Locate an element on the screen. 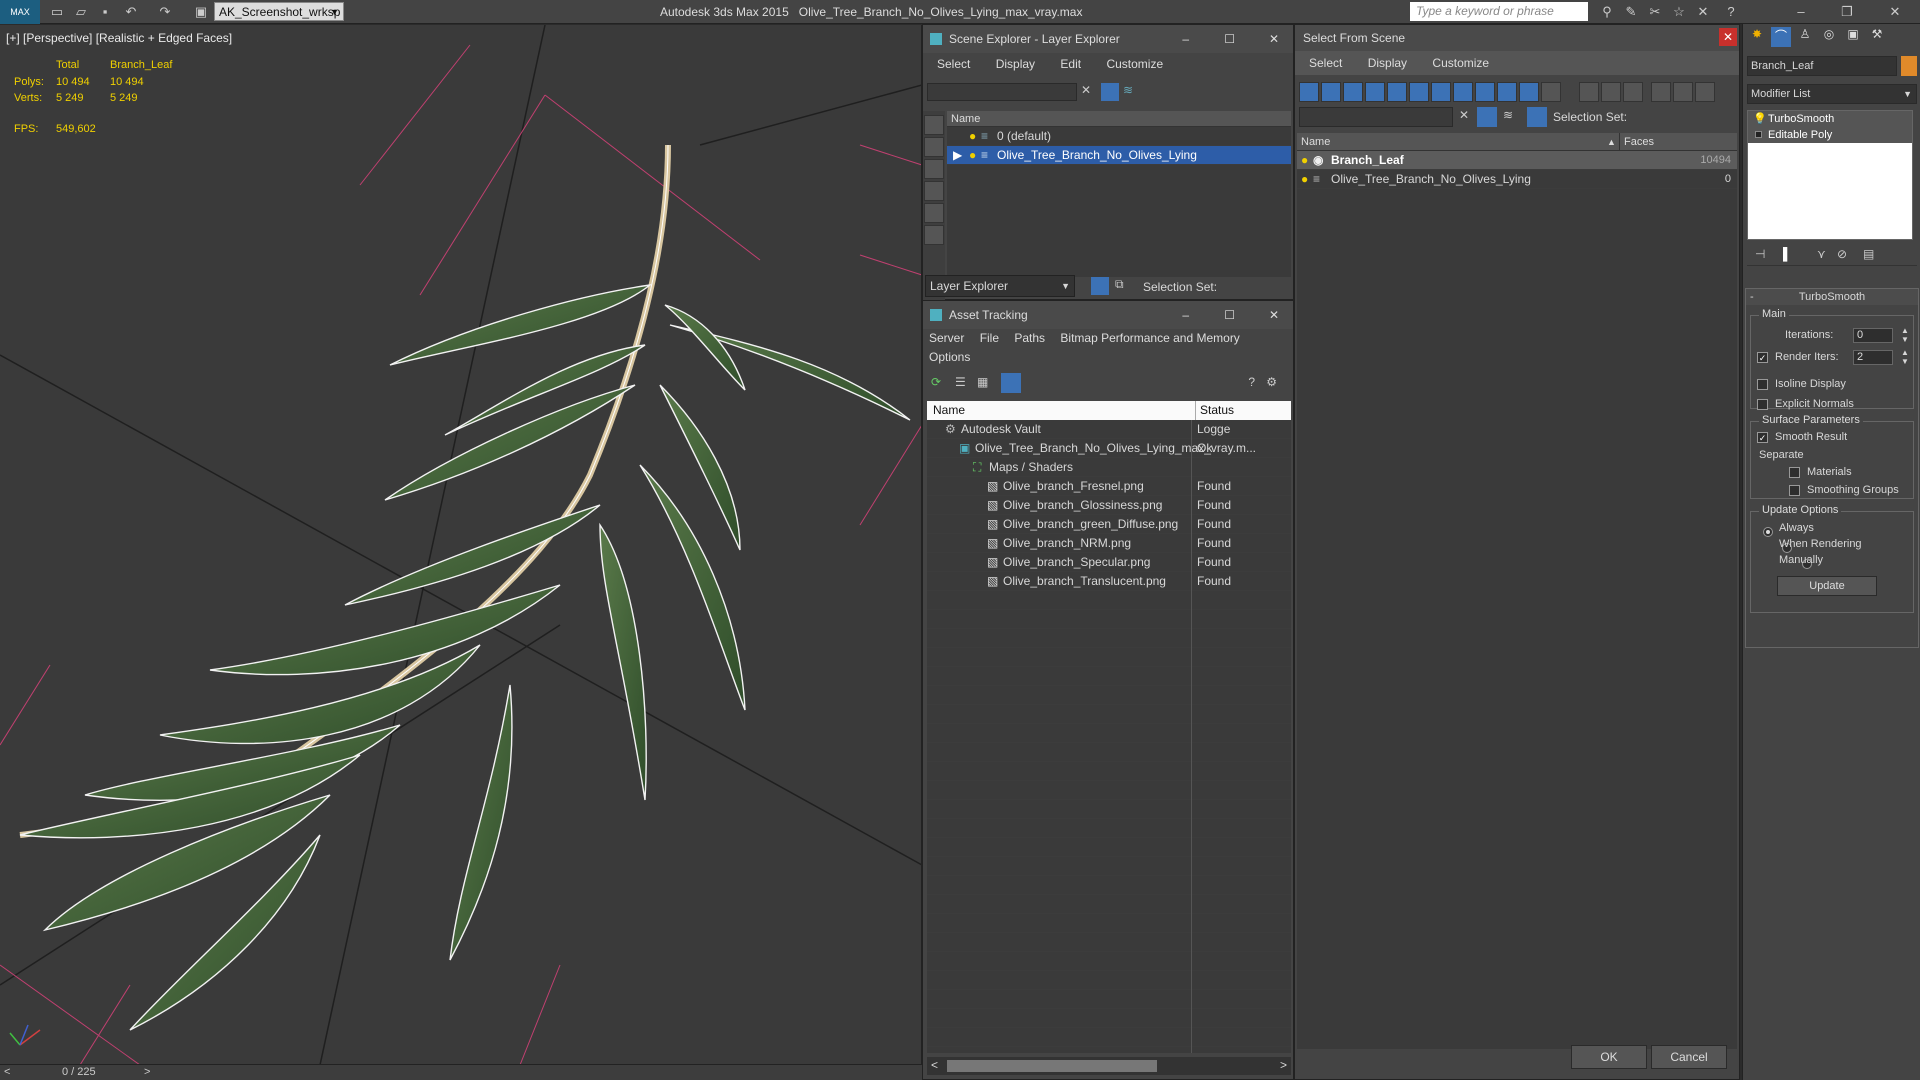 This screenshot has height=1080, width=1920. redo-icon: ↷ is located at coordinates (165, 12).